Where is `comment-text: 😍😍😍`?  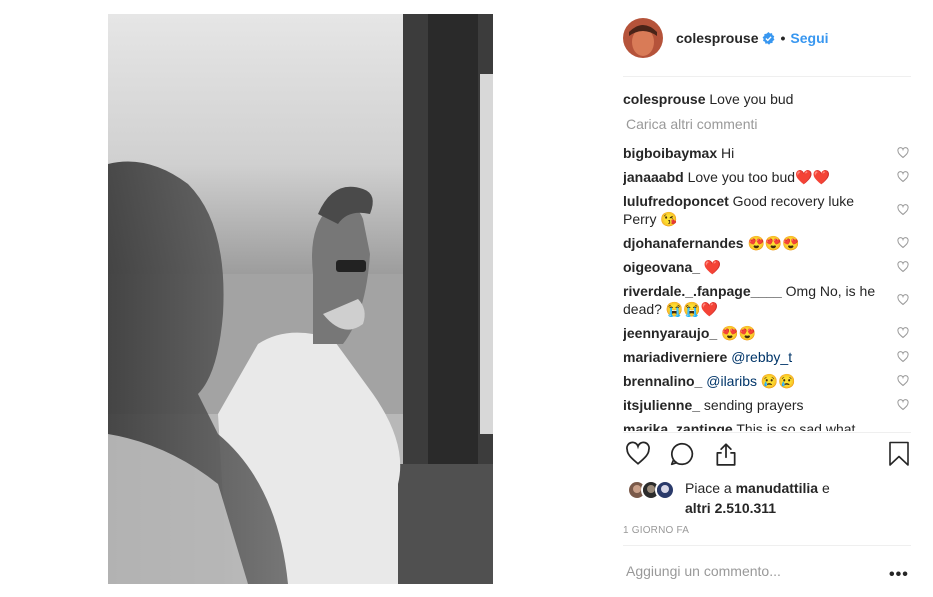
comment-text: 😍😍😍 is located at coordinates (773, 243).